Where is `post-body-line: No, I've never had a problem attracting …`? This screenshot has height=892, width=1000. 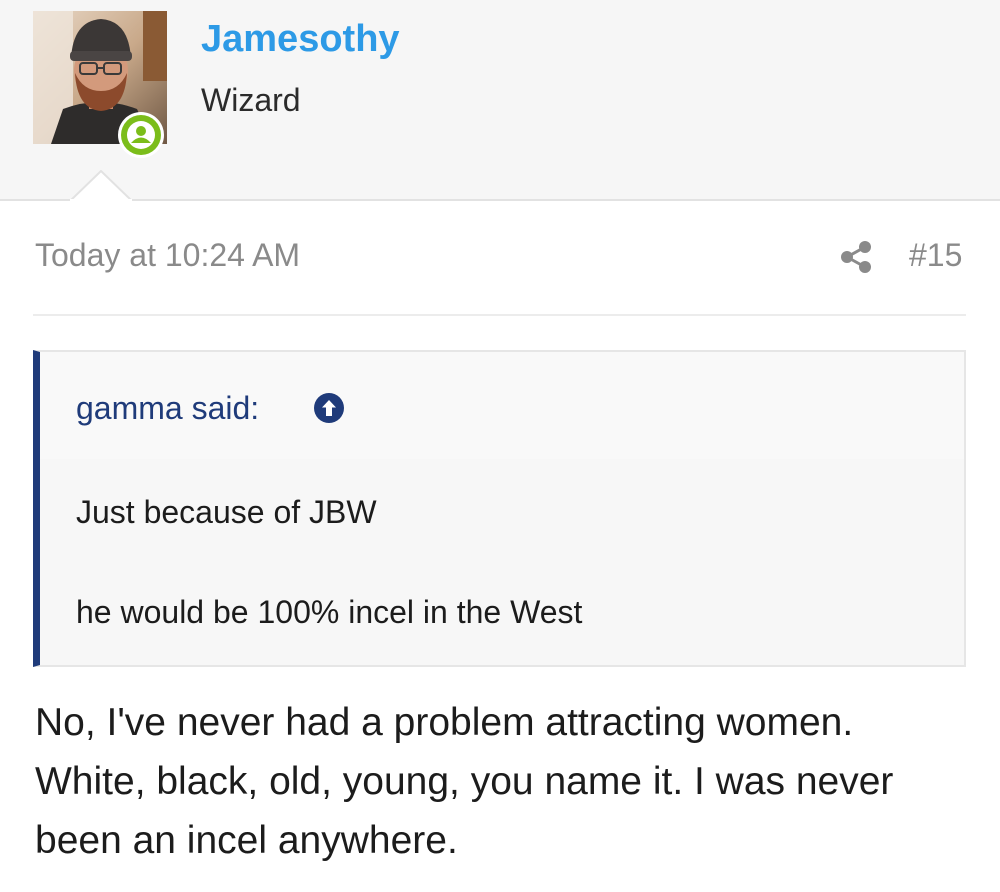
post-body-line: No, I've never had a problem attracting … is located at coordinates (444, 722).